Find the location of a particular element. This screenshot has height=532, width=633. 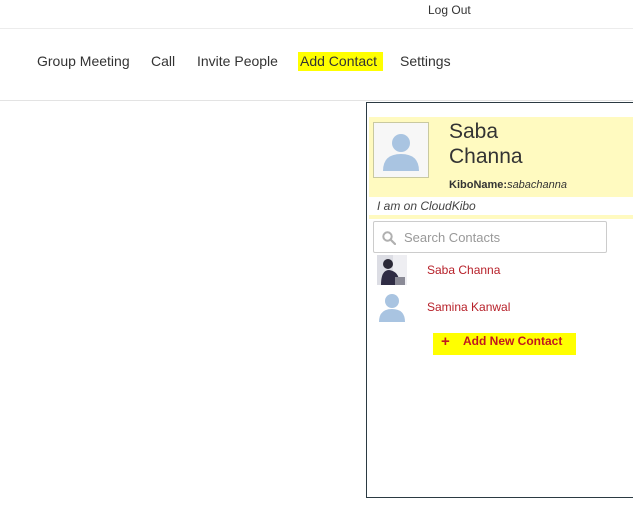

kiboname-value: sabachanna is located at coordinates (537, 185).